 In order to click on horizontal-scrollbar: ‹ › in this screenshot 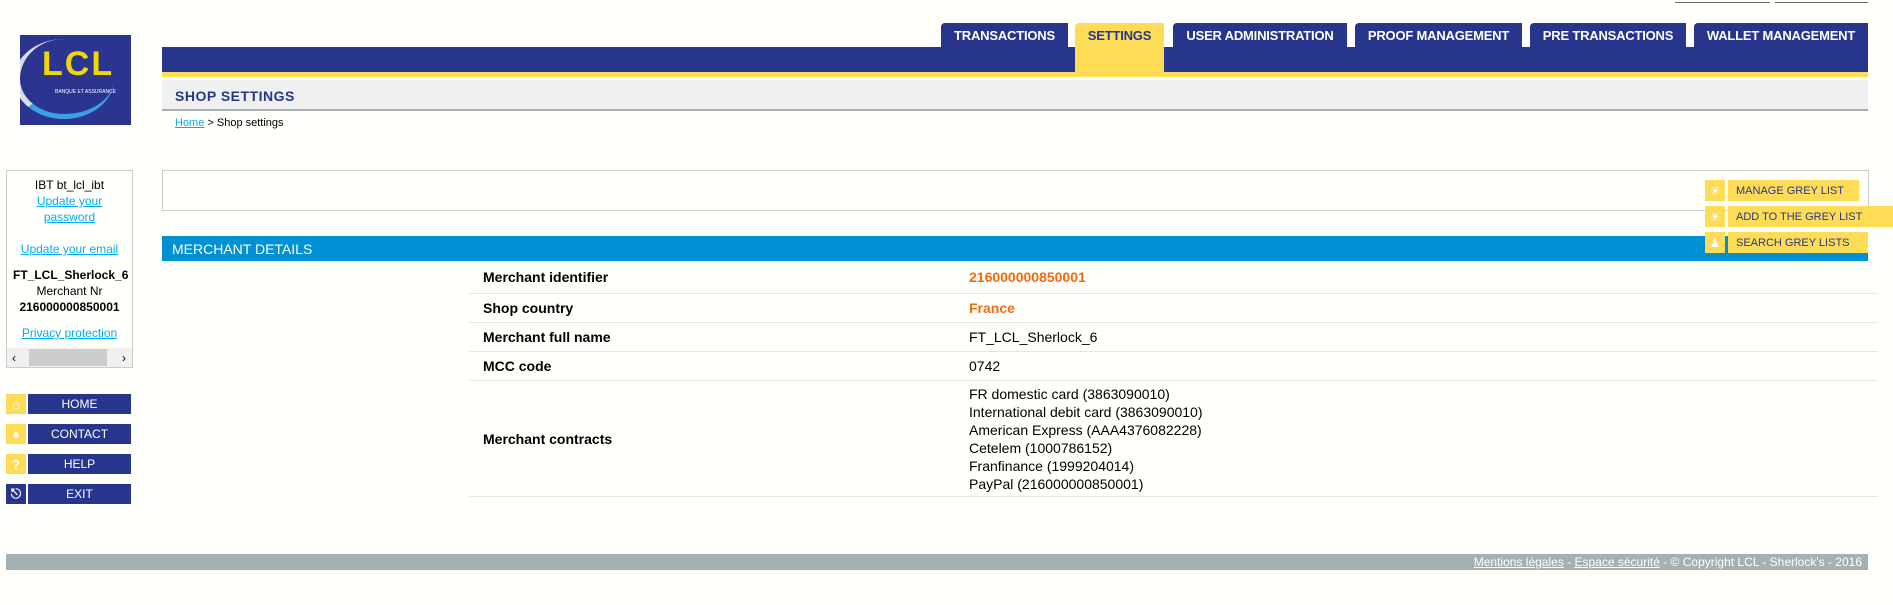, I will do `click(69, 357)`.